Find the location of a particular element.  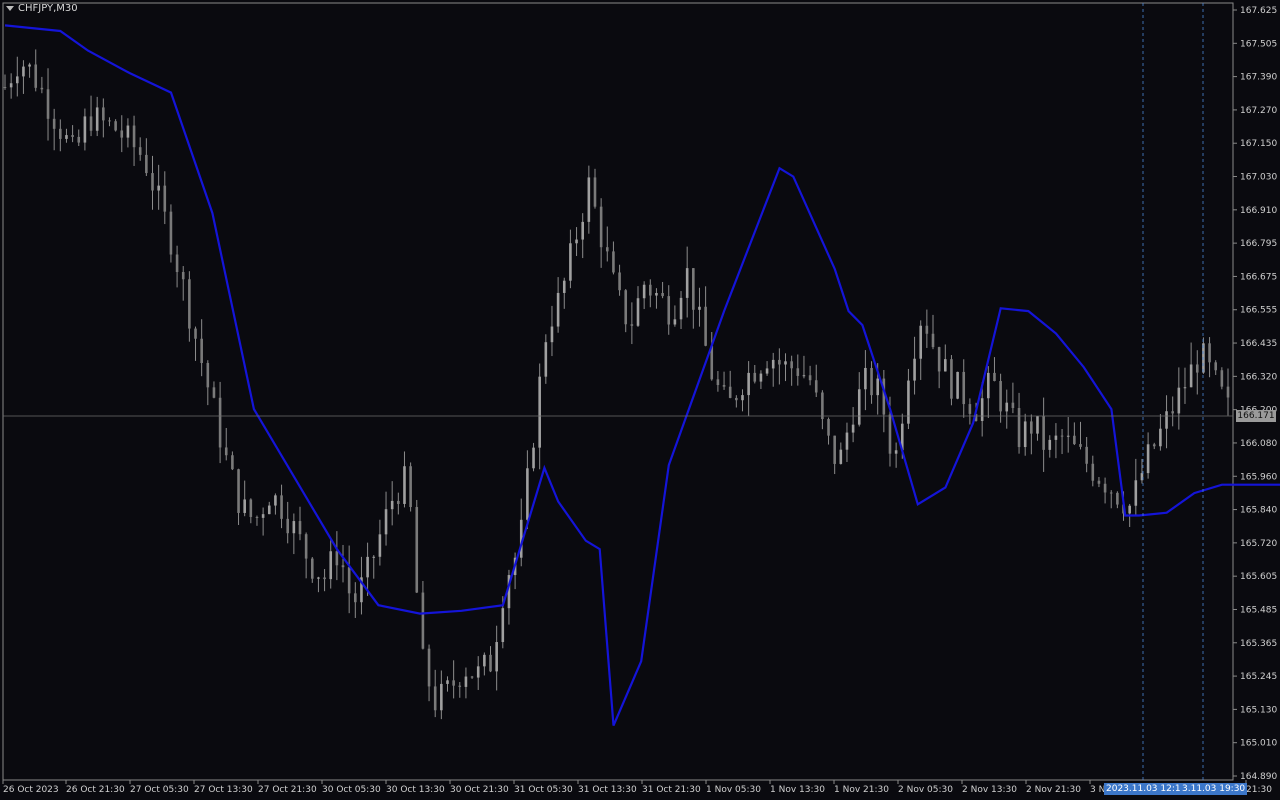

last-price-tag: 166.171 is located at coordinates (1256, 416).